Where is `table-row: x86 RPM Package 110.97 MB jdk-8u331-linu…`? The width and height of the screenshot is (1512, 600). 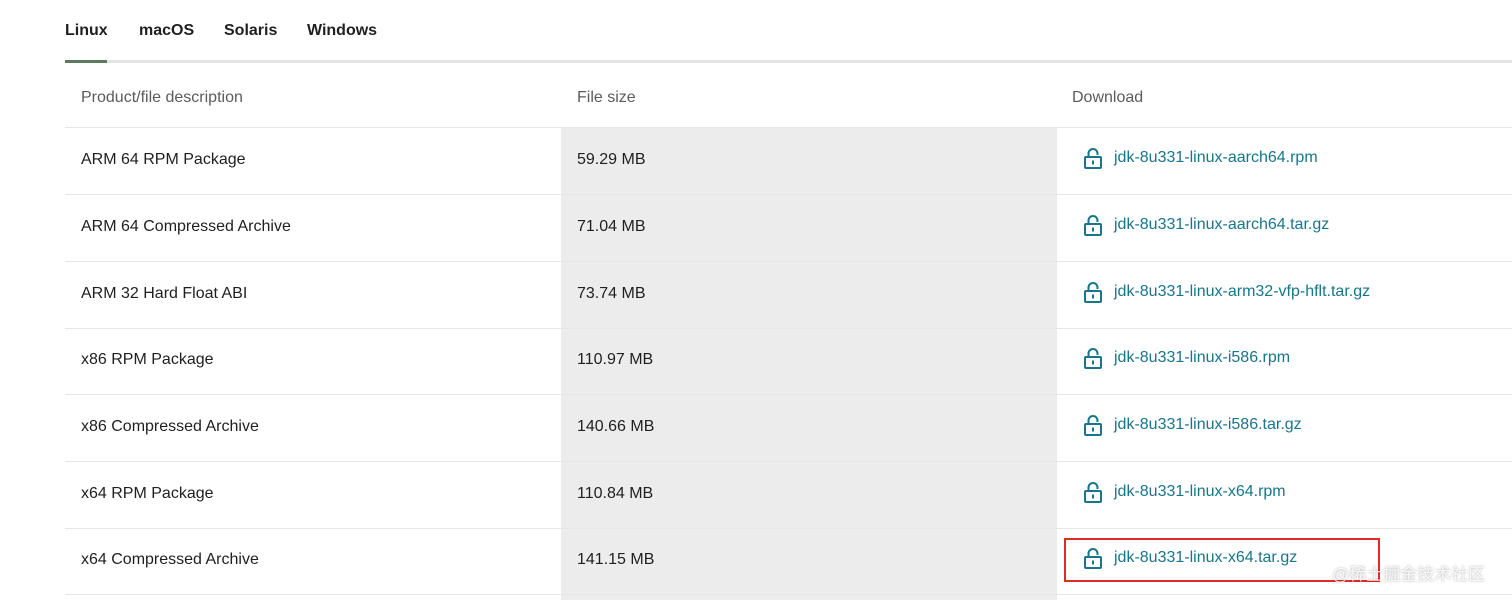 table-row: x86 RPM Package 110.97 MB jdk-8u331-linu… is located at coordinates (788, 361).